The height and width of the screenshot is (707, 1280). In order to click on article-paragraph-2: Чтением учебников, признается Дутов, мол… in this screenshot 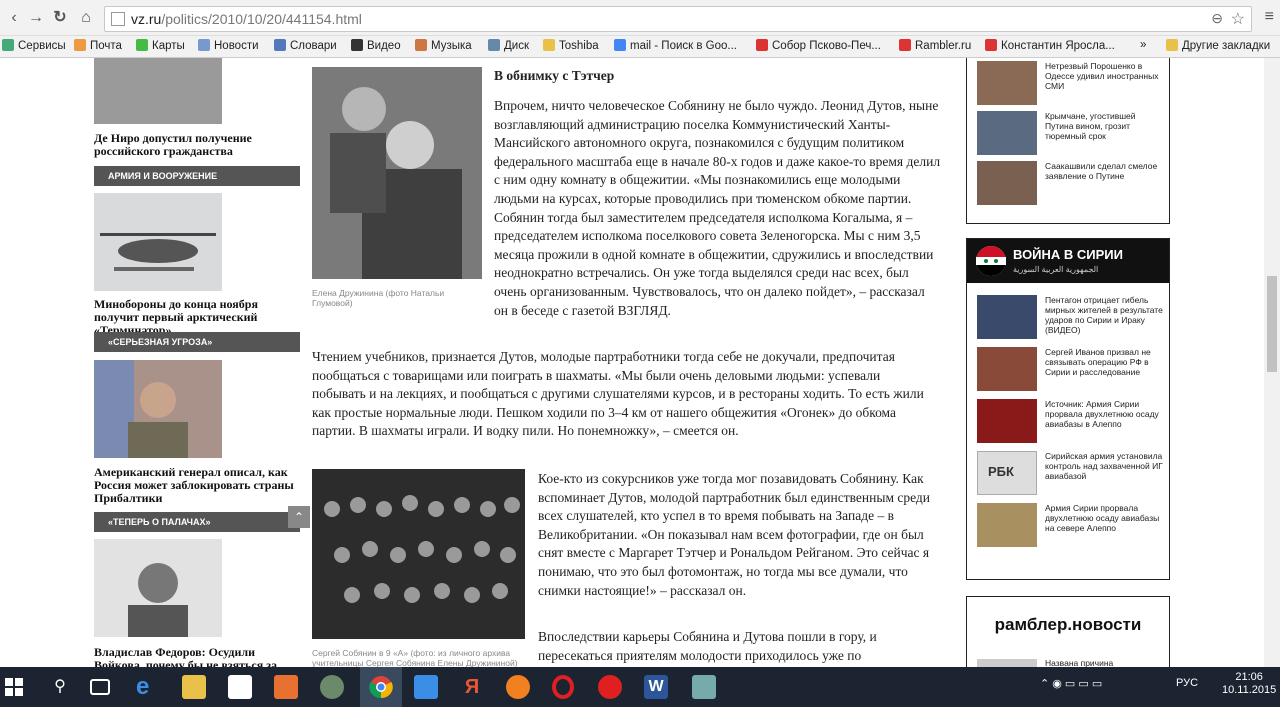, I will do `click(618, 394)`.